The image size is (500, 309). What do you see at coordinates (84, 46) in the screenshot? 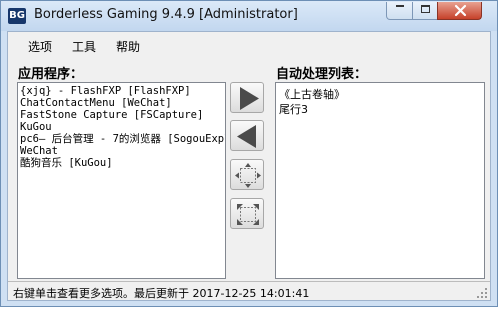
I see `menu-tools: 工具` at bounding box center [84, 46].